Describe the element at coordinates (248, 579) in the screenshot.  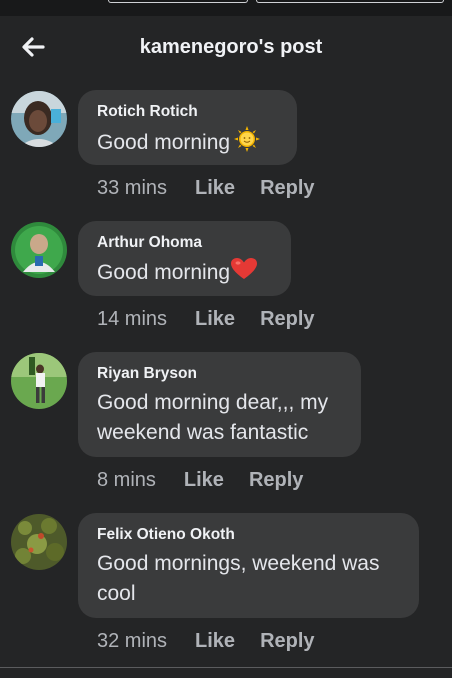
I see `comment-text: Good mornings, weekend was cool` at that location.